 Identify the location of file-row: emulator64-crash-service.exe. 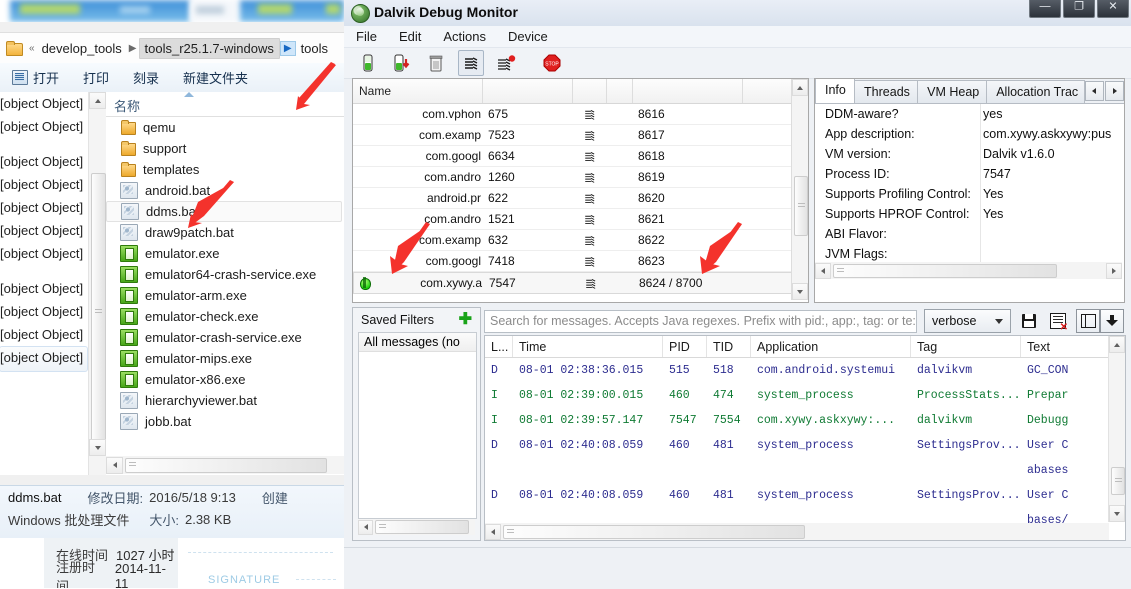
(225, 274).